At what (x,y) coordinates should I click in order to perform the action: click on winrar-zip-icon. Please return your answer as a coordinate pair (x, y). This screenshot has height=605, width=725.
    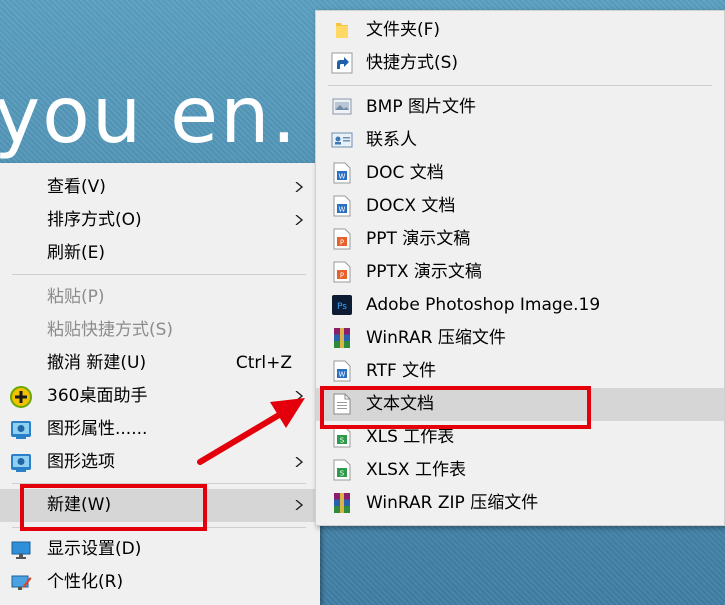
    Looking at the image, I should click on (342, 503).